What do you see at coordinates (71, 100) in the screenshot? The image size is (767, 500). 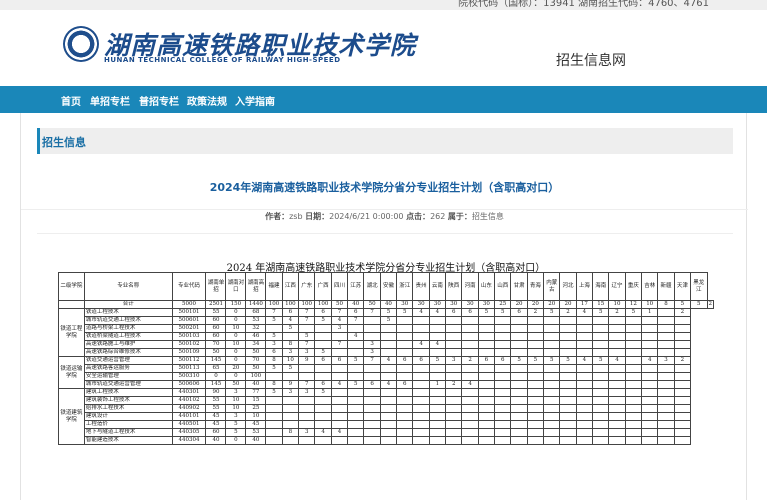 I see `nav-home: 首页` at bounding box center [71, 100].